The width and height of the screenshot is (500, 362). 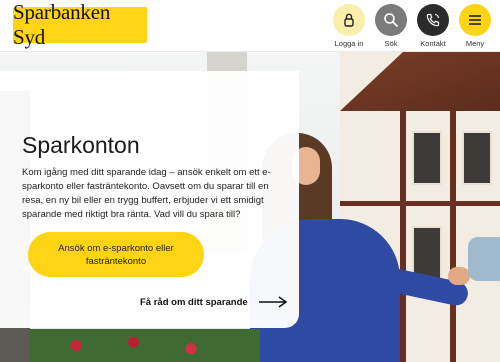 What do you see at coordinates (459, 276) in the screenshot?
I see `hero-image-hand` at bounding box center [459, 276].